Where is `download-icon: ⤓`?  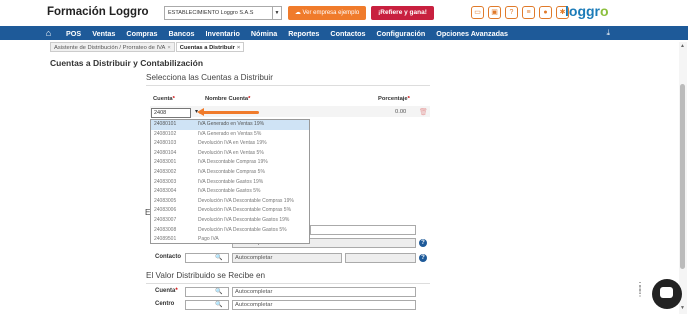
download-icon: ⤓ is located at coordinates (608, 33).